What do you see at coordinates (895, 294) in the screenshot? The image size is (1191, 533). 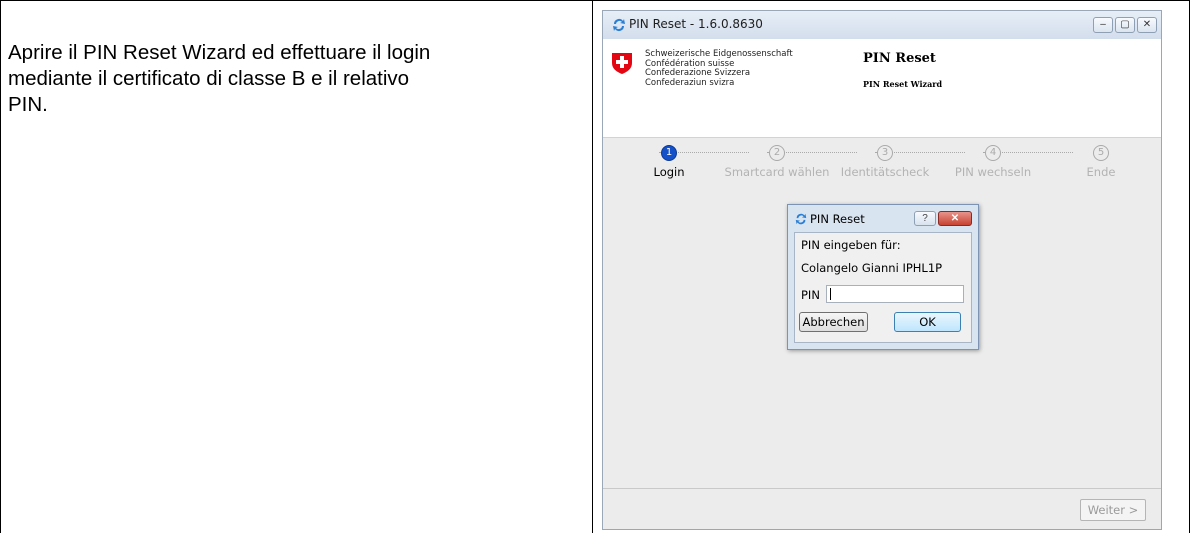 I see `pin-input` at bounding box center [895, 294].